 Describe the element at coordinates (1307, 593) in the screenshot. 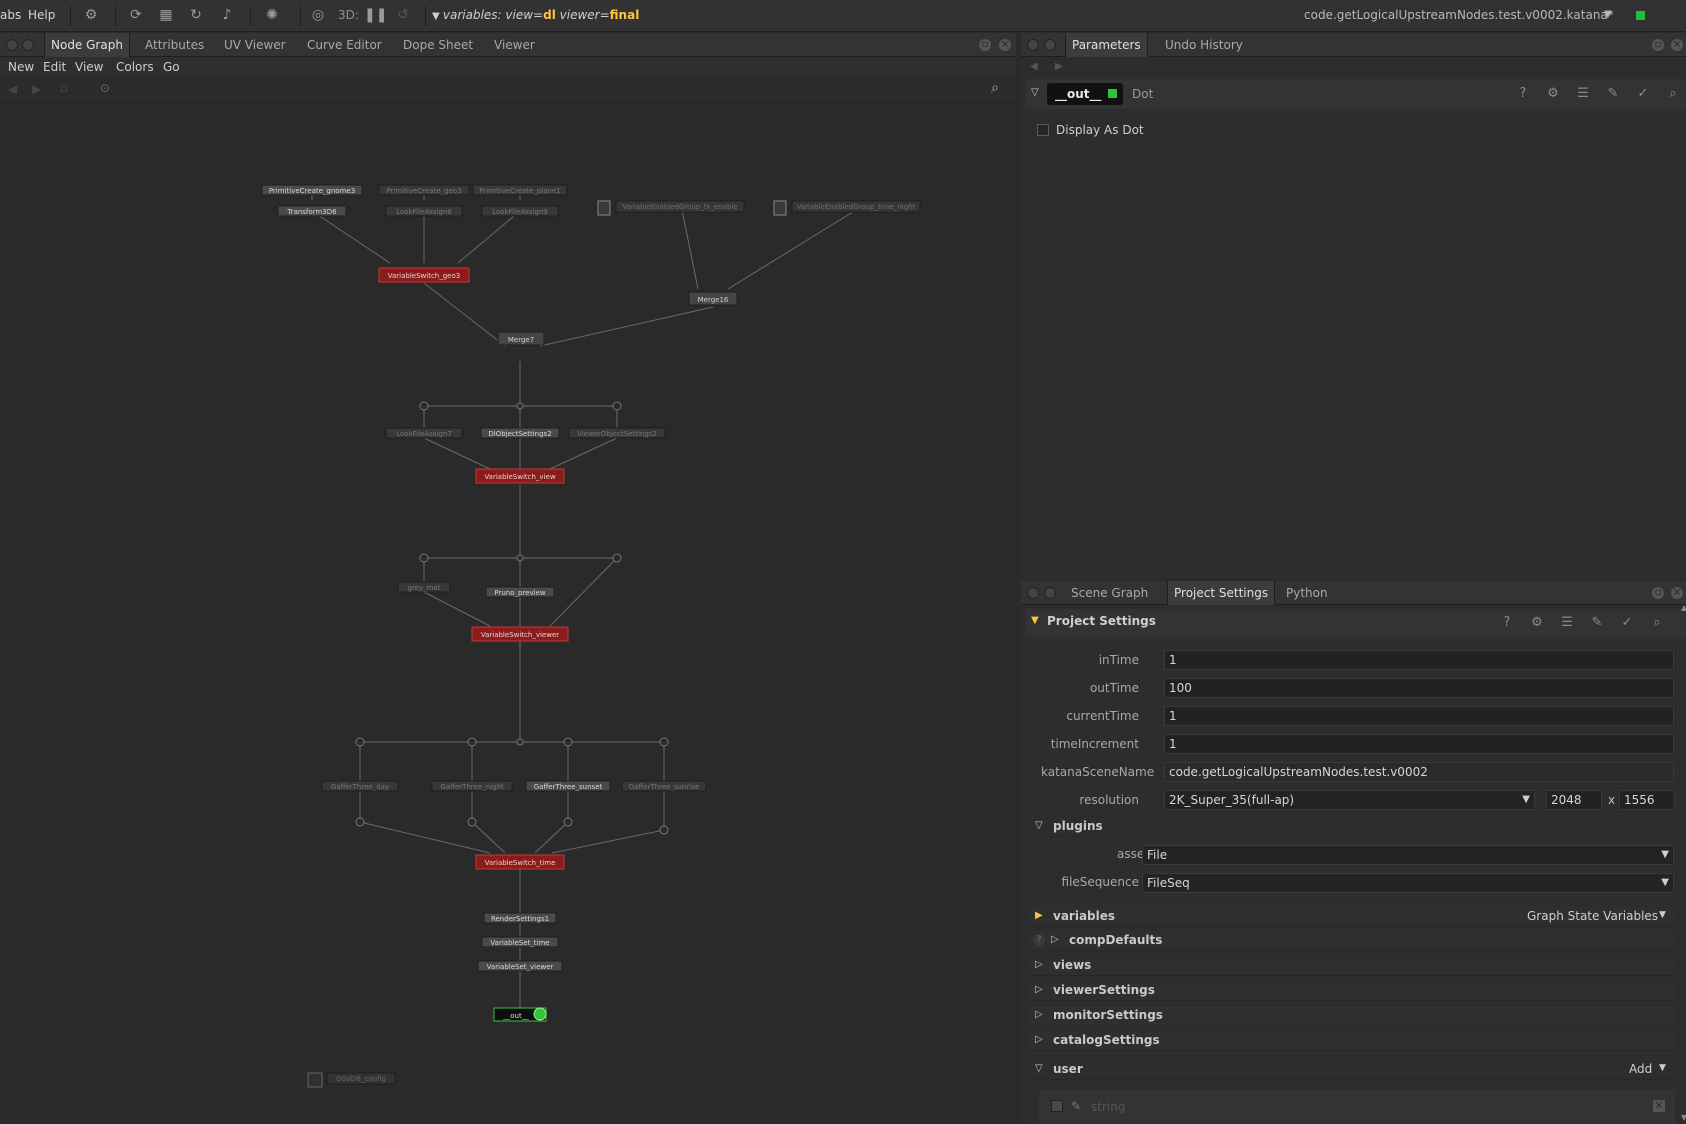

I see `tab-python: Python` at that location.